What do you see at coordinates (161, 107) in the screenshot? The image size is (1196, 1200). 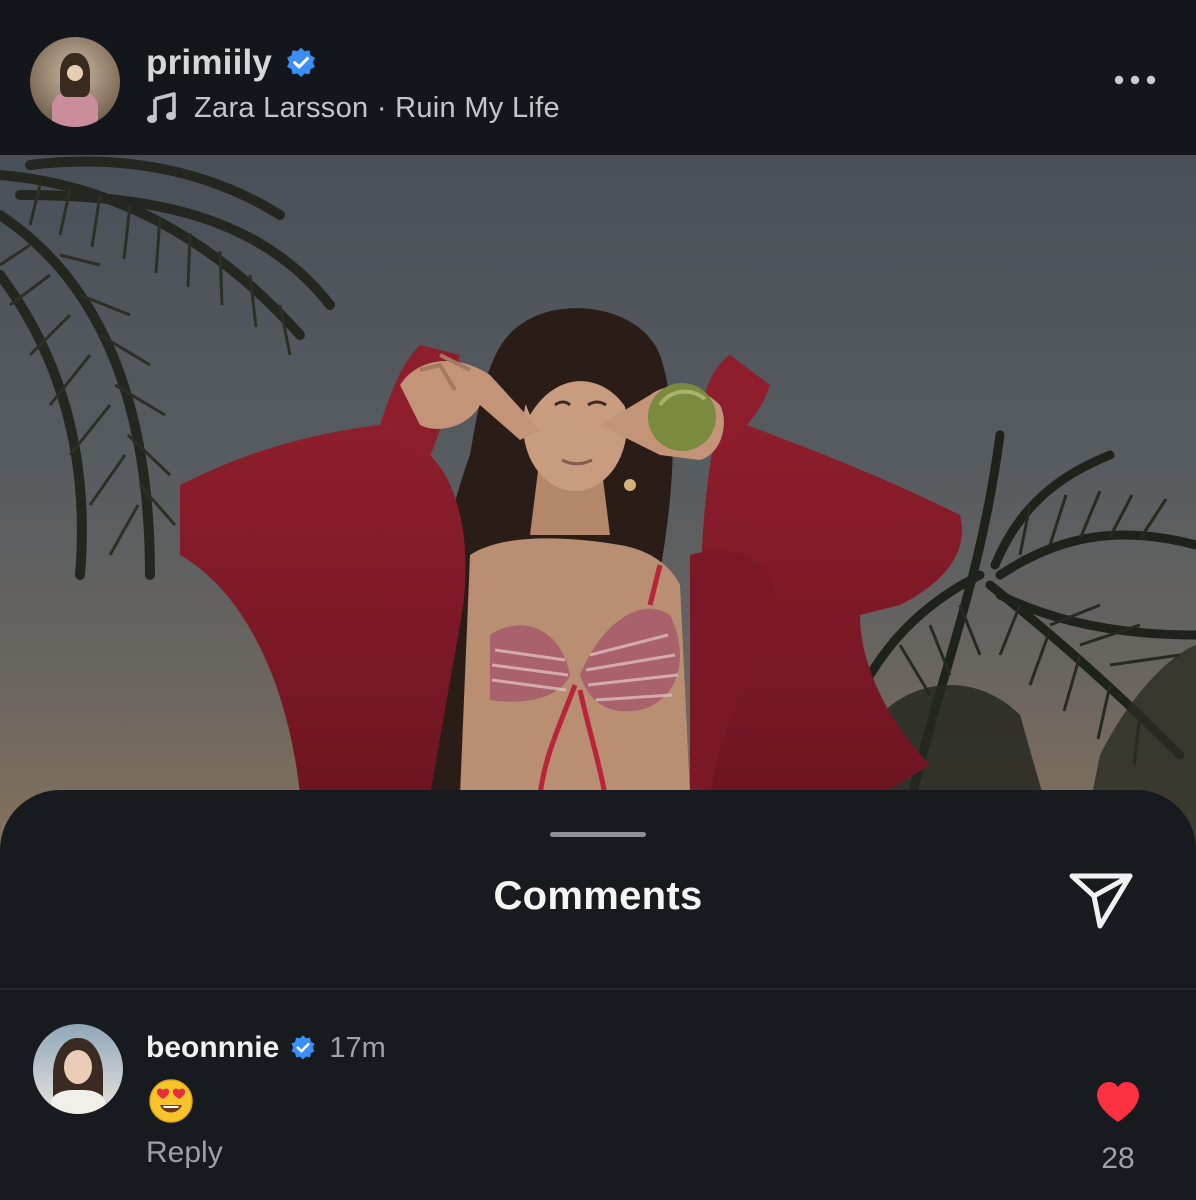 I see `music-note-icon` at bounding box center [161, 107].